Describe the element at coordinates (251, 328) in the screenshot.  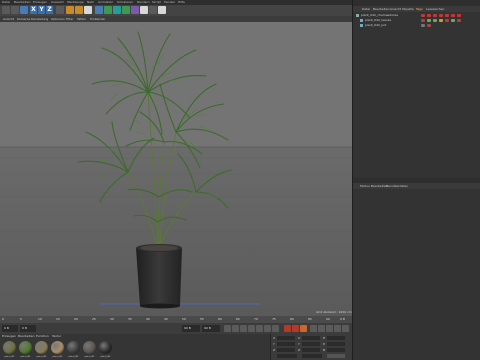
I see `play-icon` at that location.